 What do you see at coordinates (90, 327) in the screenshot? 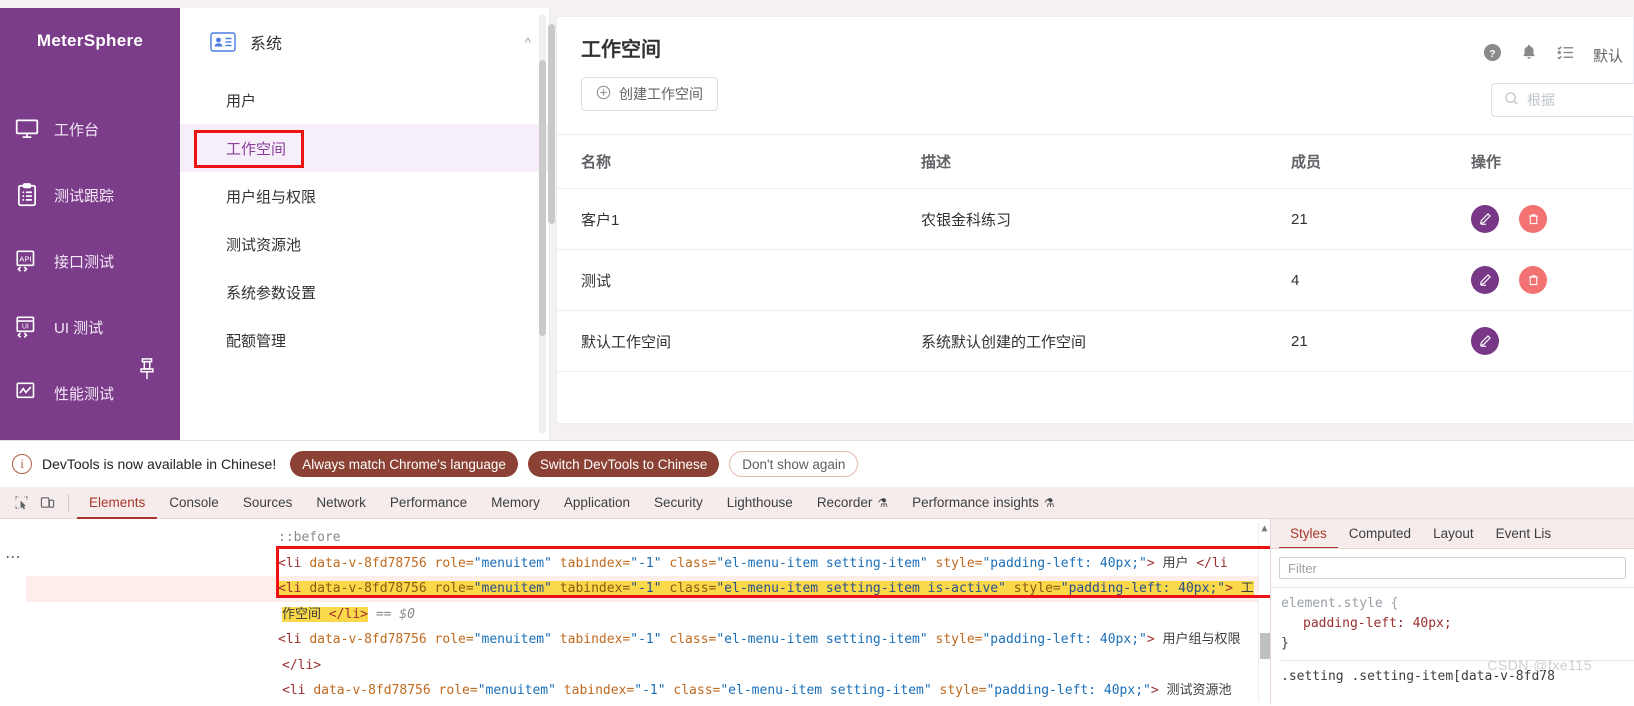
I see `sidebar-item-ui-test: UI UI 测试` at bounding box center [90, 327].